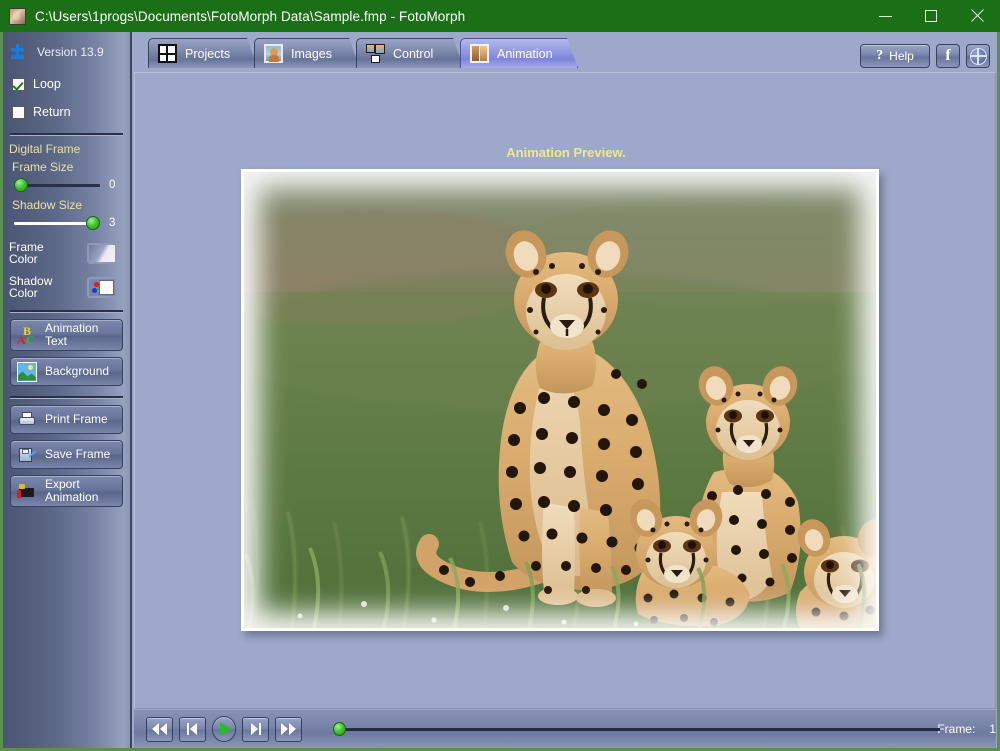 The height and width of the screenshot is (751, 1000). I want to click on maximize-icon, so click(931, 16).